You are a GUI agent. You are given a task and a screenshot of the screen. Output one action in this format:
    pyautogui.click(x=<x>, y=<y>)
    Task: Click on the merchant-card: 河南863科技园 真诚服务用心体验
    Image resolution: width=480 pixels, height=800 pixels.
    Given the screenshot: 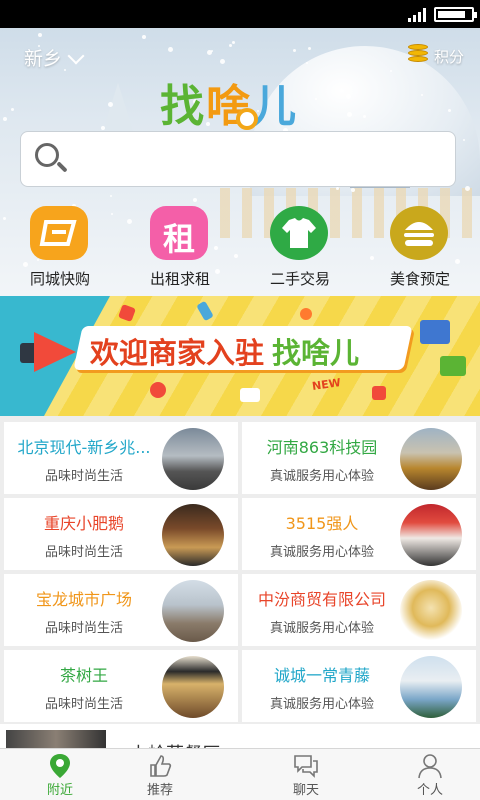 What is the action you would take?
    pyautogui.click(x=359, y=458)
    